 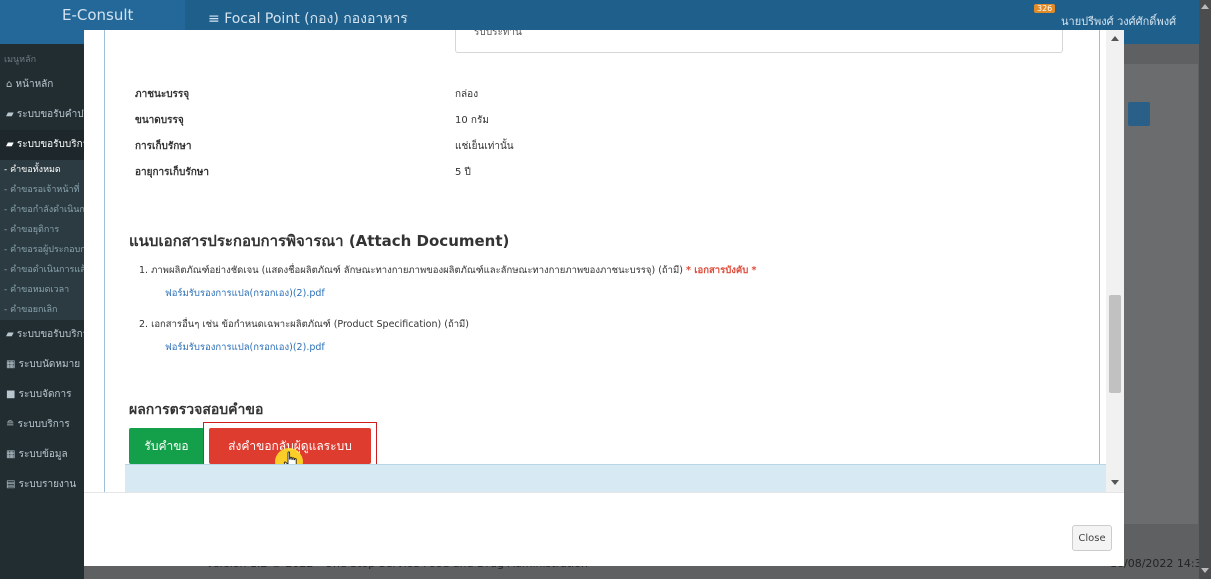 I want to click on sidebar-item-lower: ≘ ระบบบริการ, so click(x=42, y=425).